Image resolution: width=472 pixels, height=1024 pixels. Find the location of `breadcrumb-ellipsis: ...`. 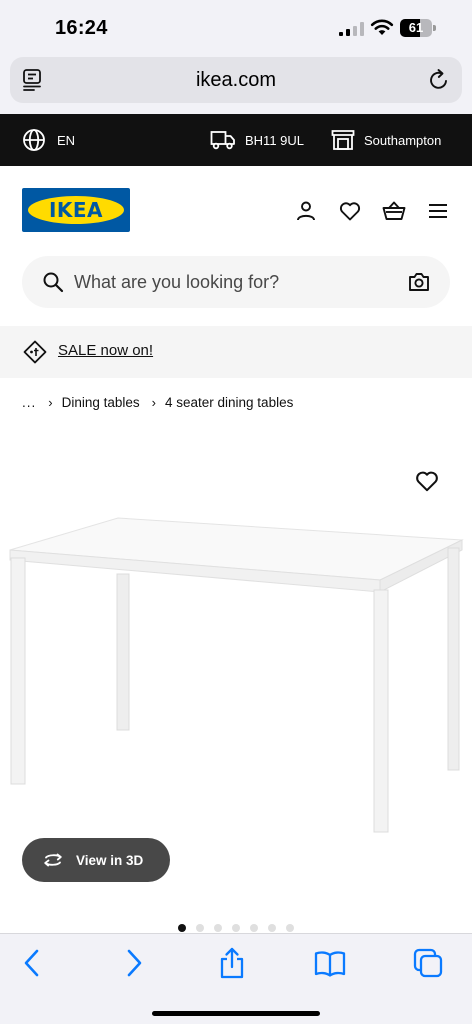

breadcrumb-ellipsis: ... is located at coordinates (29, 402).